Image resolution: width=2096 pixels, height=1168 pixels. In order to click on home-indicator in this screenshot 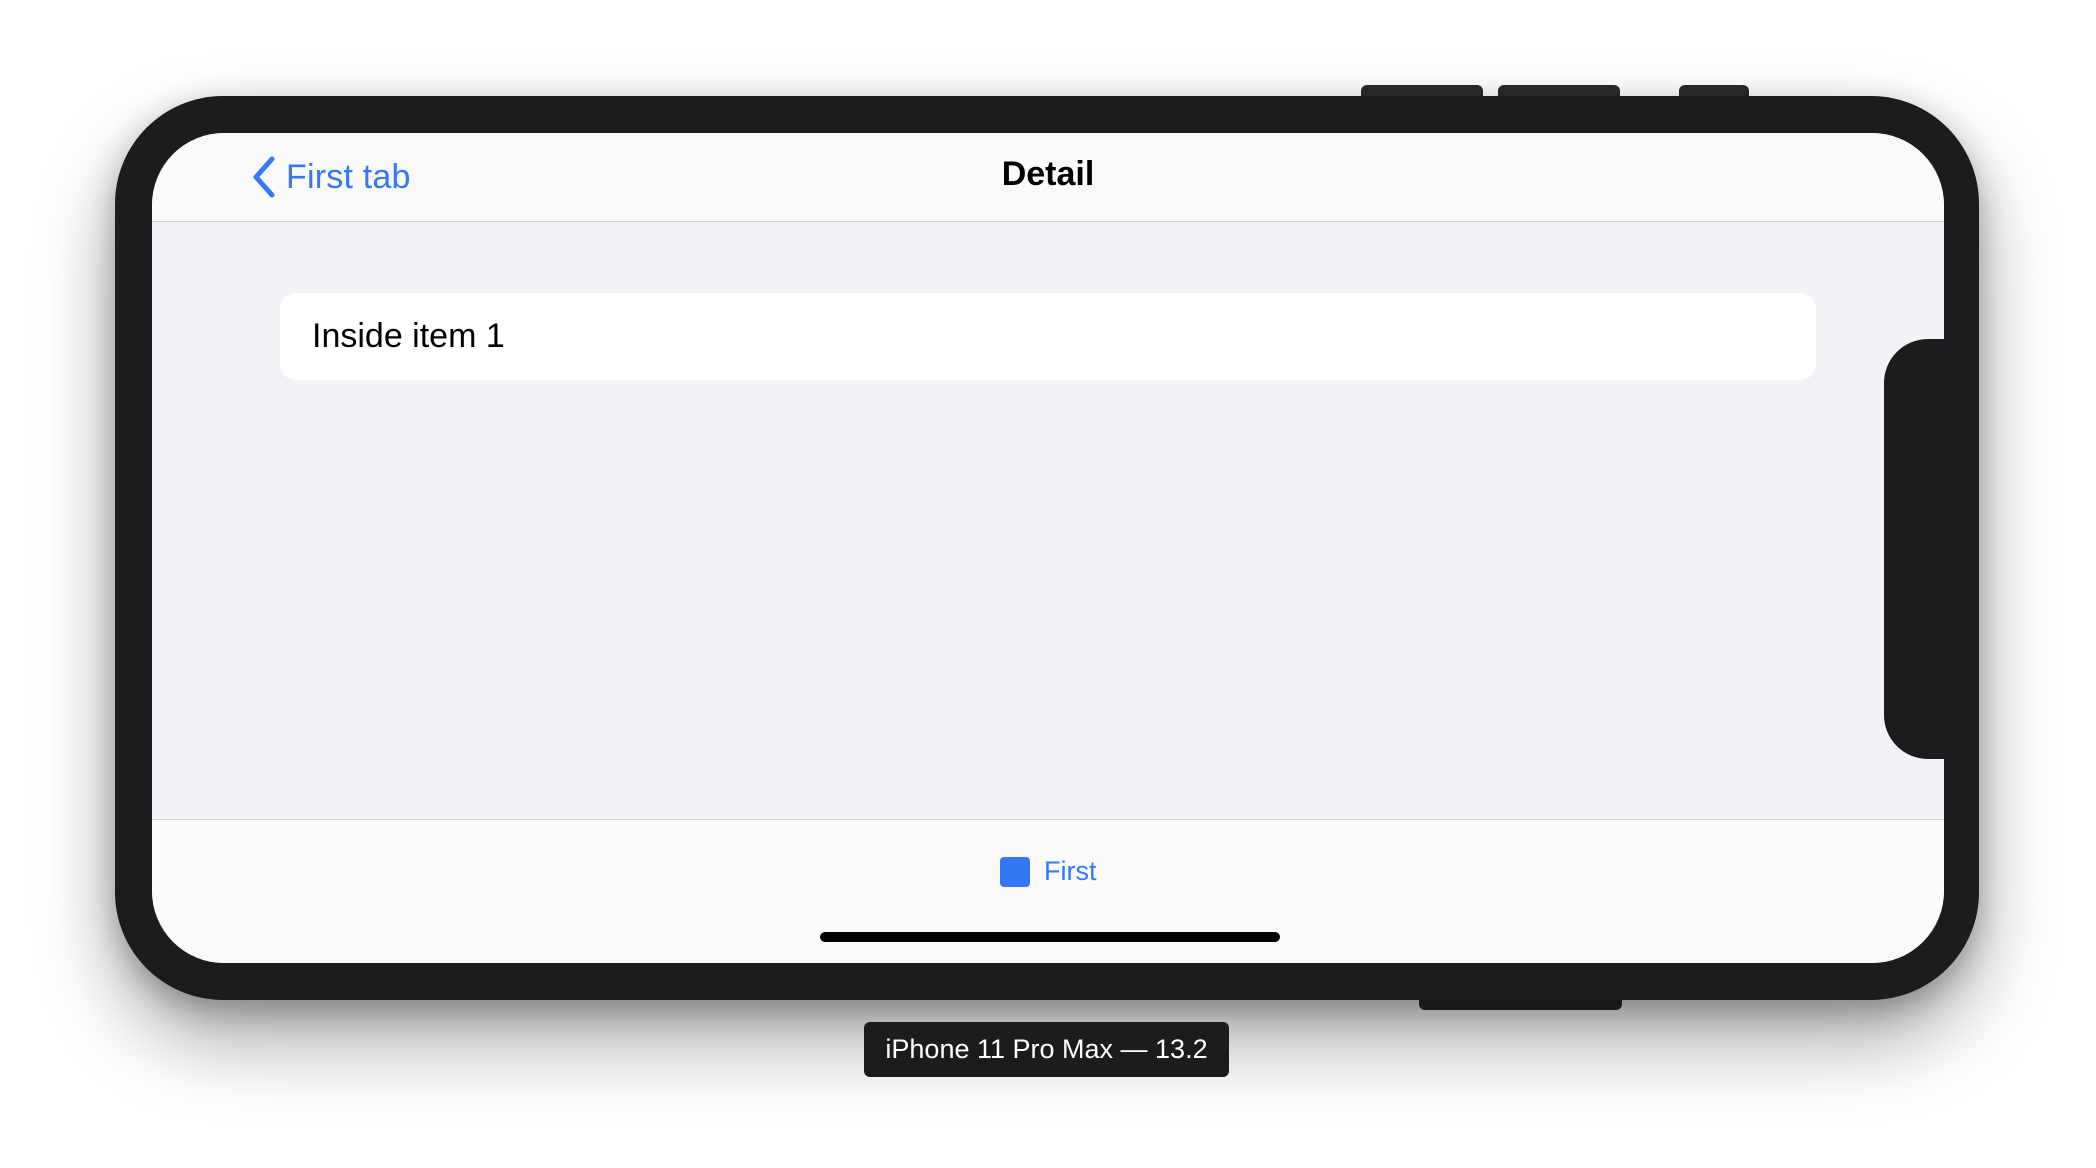, I will do `click(1050, 937)`.